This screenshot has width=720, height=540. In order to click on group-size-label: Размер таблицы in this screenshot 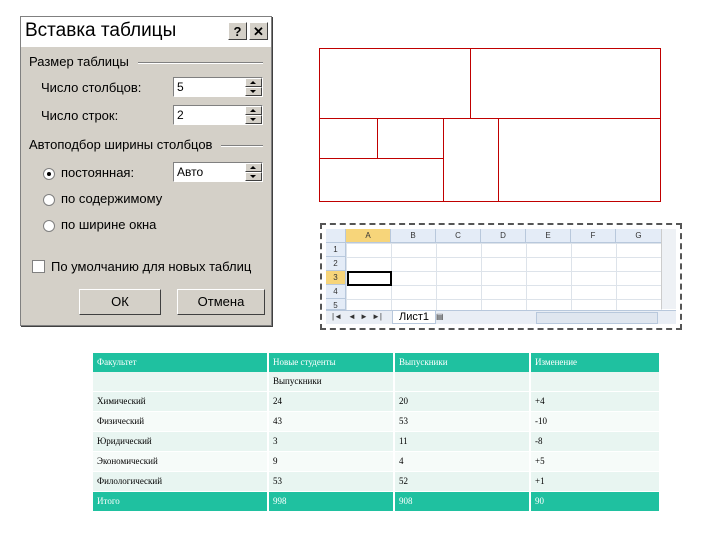, I will do `click(79, 61)`.